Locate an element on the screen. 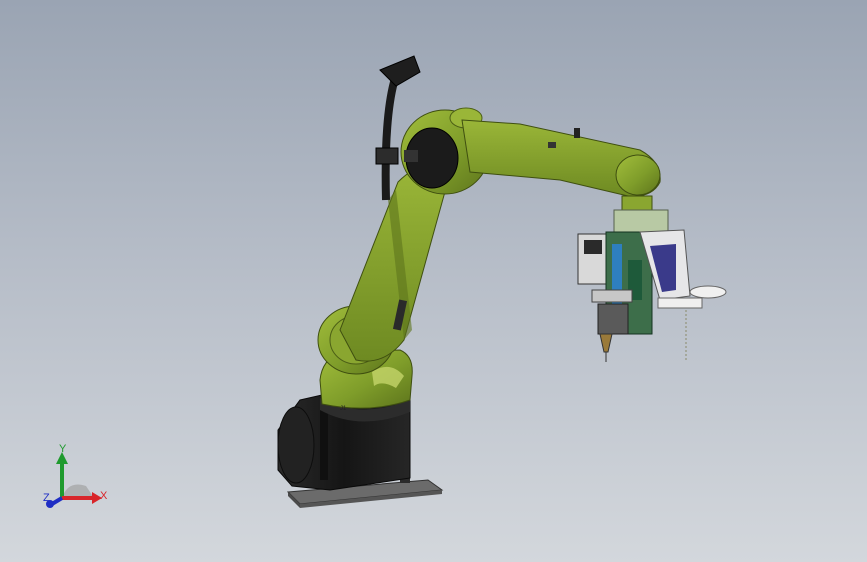  x-axis-label: X is located at coordinates (104, 496).